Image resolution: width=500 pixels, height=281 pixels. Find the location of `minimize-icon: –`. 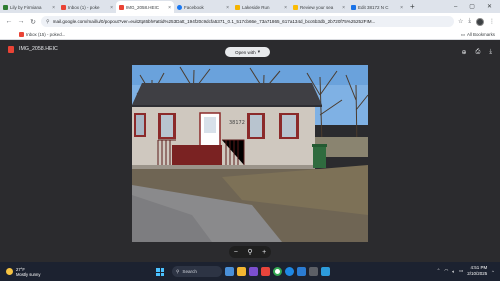

minimize-icon: – is located at coordinates (455, 7).